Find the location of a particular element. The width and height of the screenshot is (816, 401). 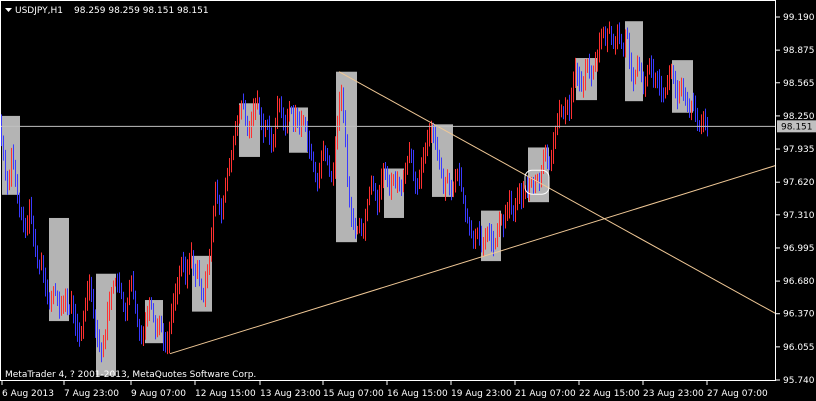

y-tick-label: 98.875 is located at coordinates (799, 51).